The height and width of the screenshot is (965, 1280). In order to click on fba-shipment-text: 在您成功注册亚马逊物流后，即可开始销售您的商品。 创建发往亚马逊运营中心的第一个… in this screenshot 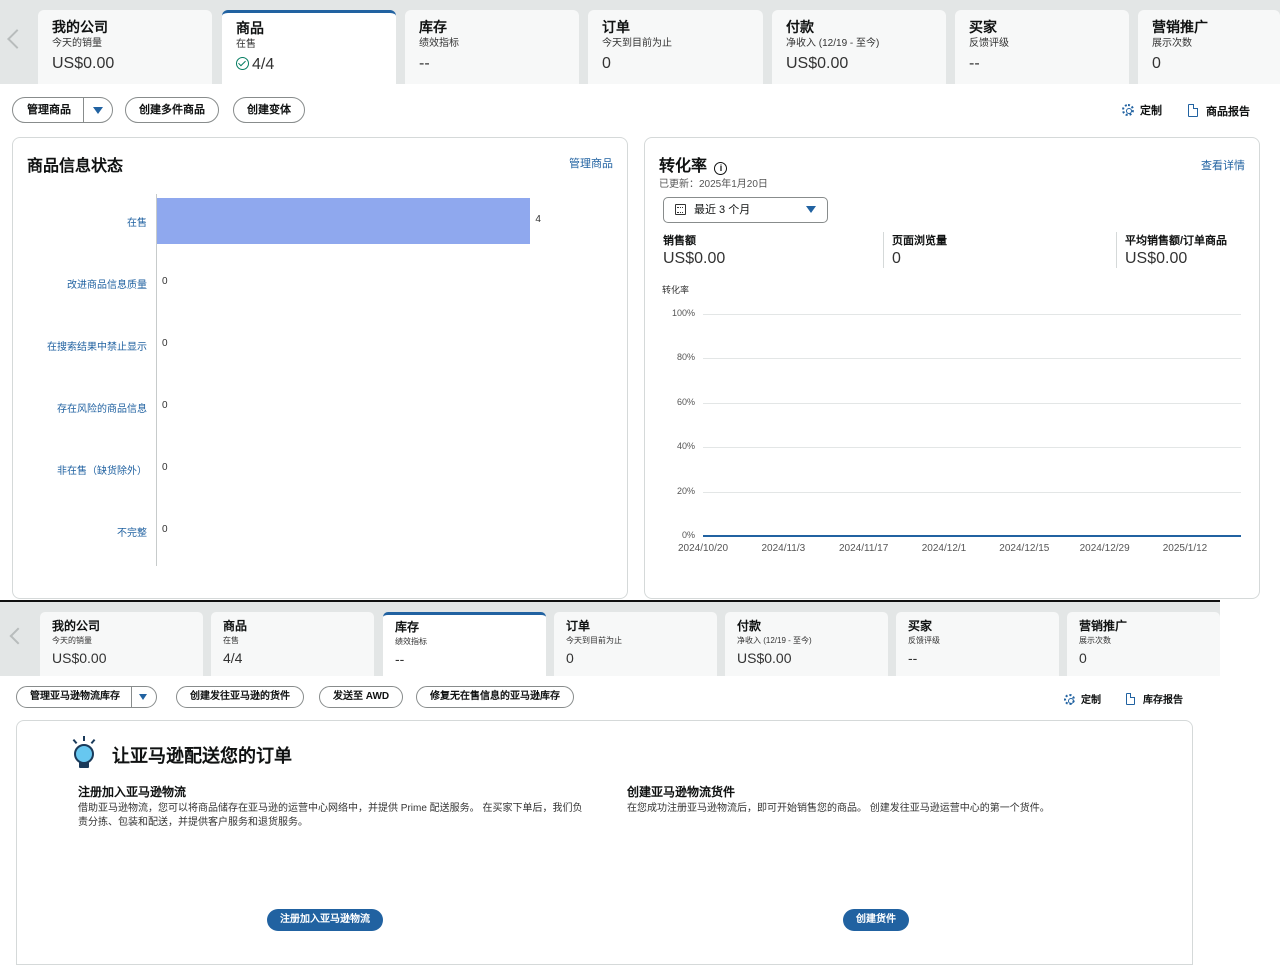, I will do `click(838, 808)`.